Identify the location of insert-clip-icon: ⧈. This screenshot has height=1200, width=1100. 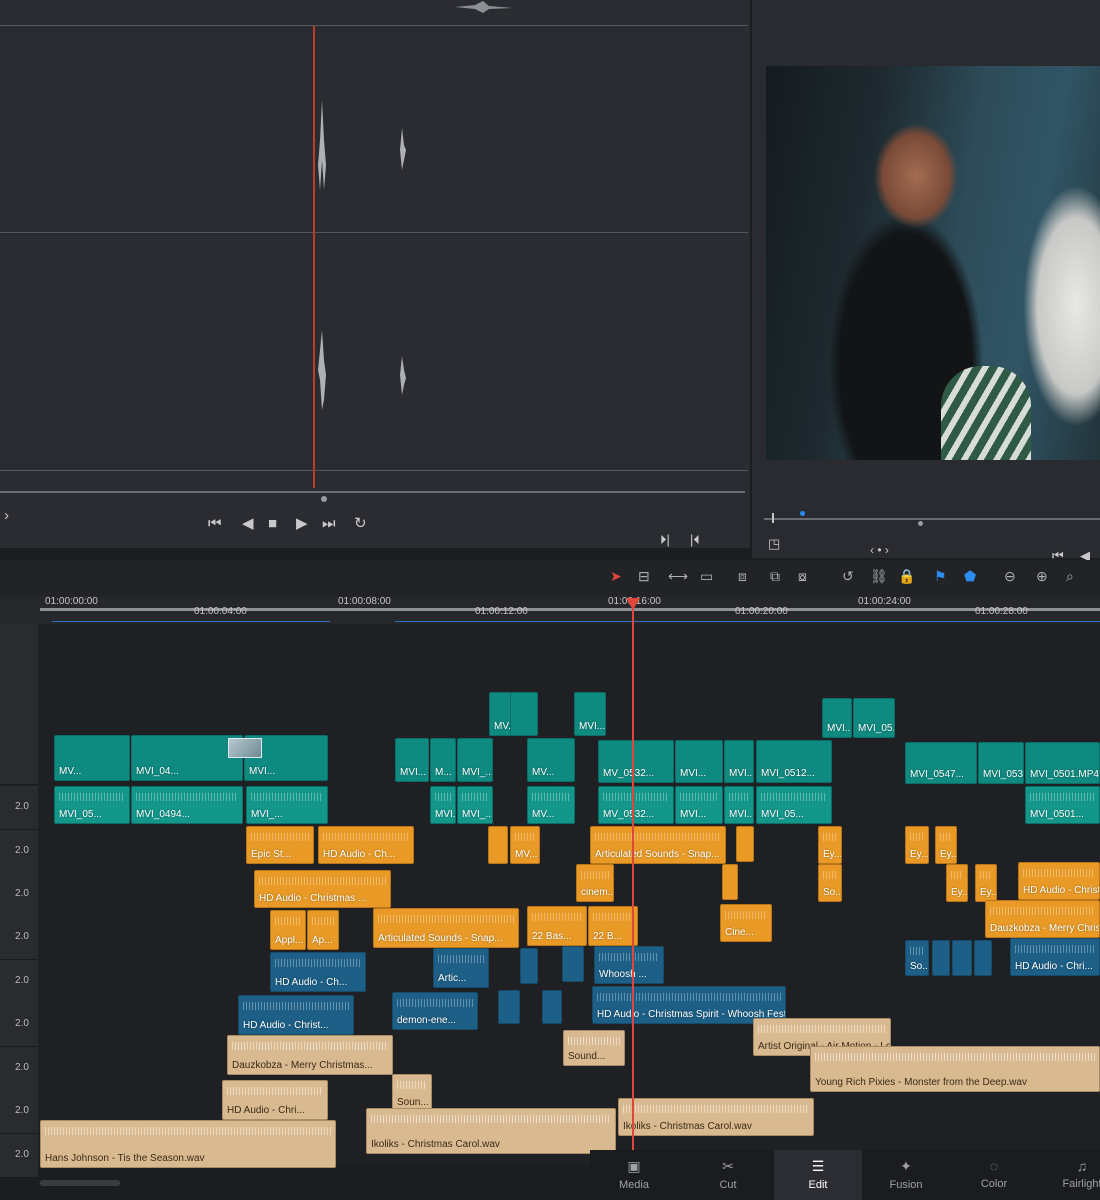
(742, 576).